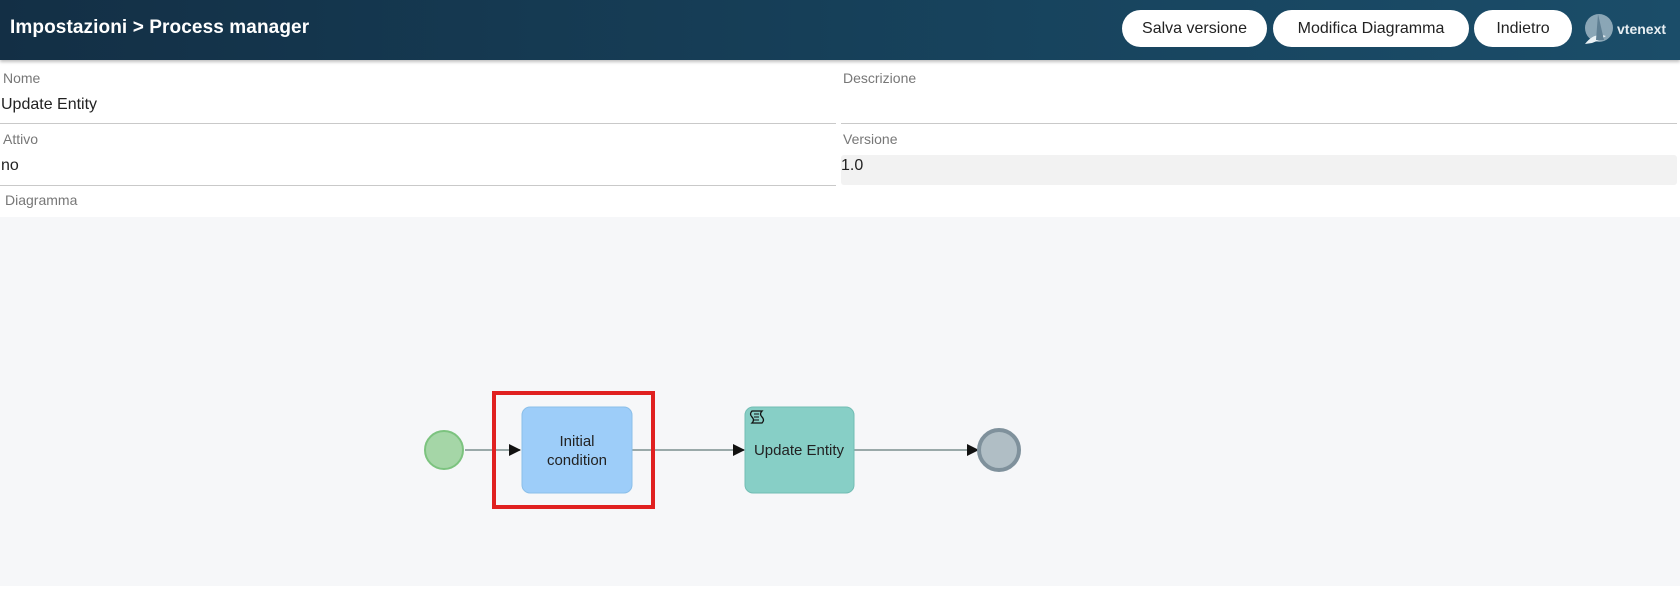 This screenshot has width=1680, height=591. I want to click on logo-text: vtenext, so click(1642, 29).